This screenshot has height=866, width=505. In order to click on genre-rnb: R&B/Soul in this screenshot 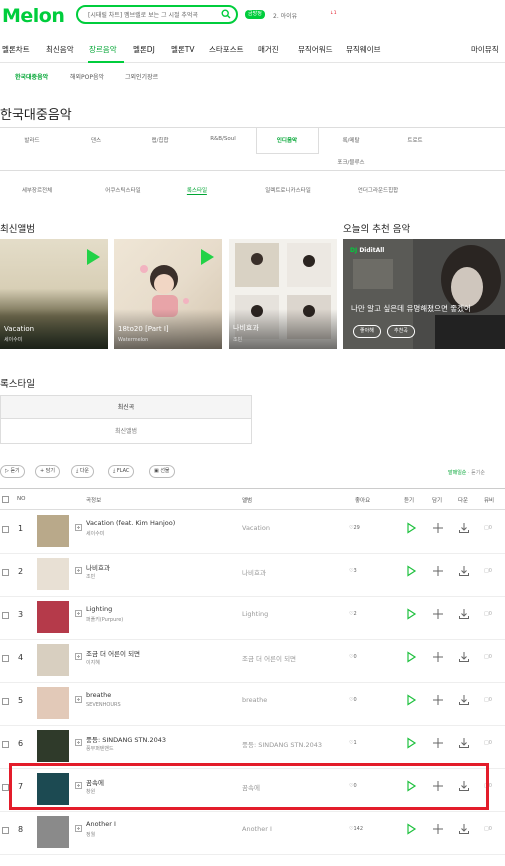, I will do `click(223, 139)`.